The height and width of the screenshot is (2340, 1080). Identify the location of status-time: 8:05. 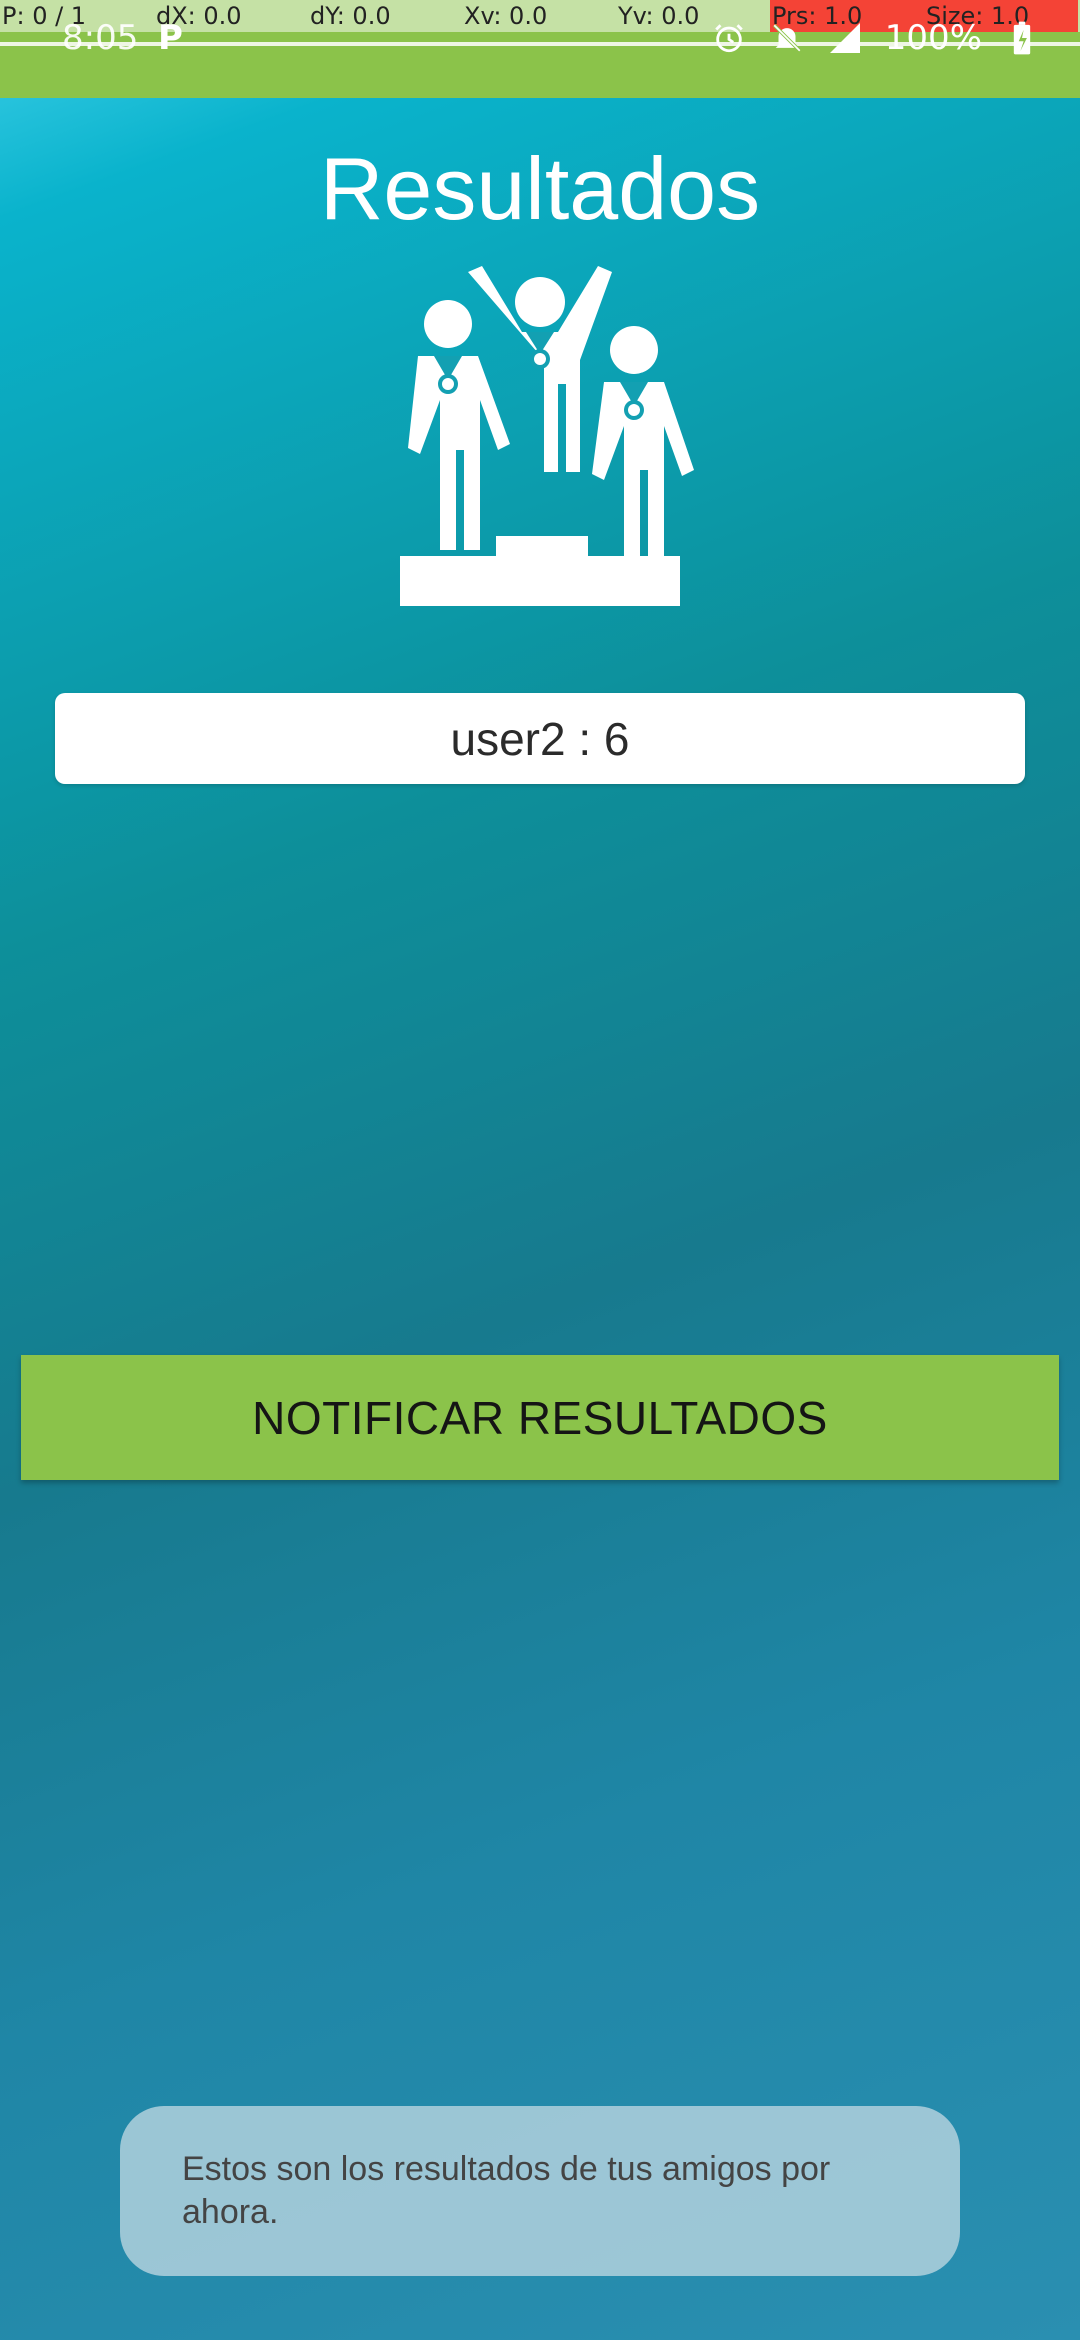
(100, 38).